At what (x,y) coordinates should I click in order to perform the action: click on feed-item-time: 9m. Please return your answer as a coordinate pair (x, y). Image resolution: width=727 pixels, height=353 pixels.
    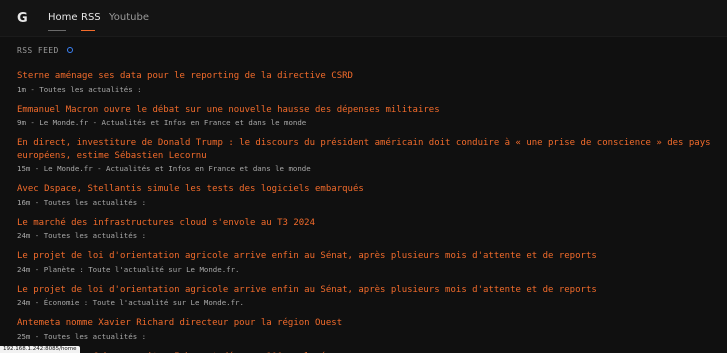
    Looking at the image, I should click on (21, 122).